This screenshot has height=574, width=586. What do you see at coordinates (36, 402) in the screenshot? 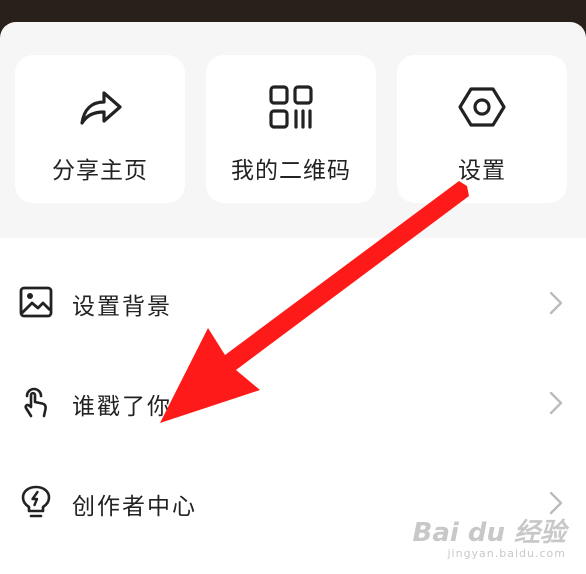
I see `tap-hand-icon` at bounding box center [36, 402].